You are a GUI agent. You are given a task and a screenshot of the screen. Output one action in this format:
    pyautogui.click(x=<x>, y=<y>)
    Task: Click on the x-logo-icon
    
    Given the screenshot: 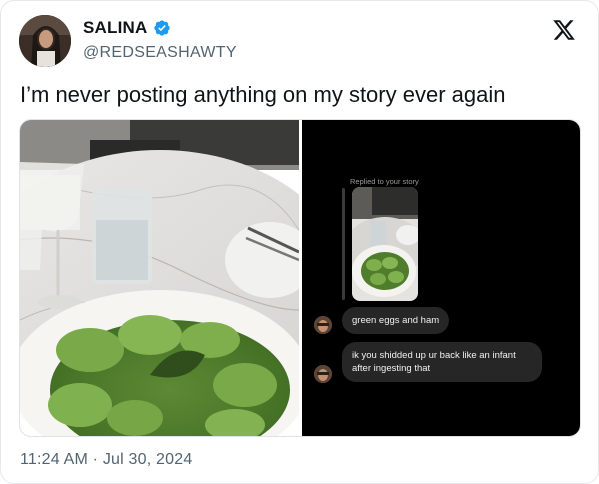 What is the action you would take?
    pyautogui.click(x=564, y=30)
    